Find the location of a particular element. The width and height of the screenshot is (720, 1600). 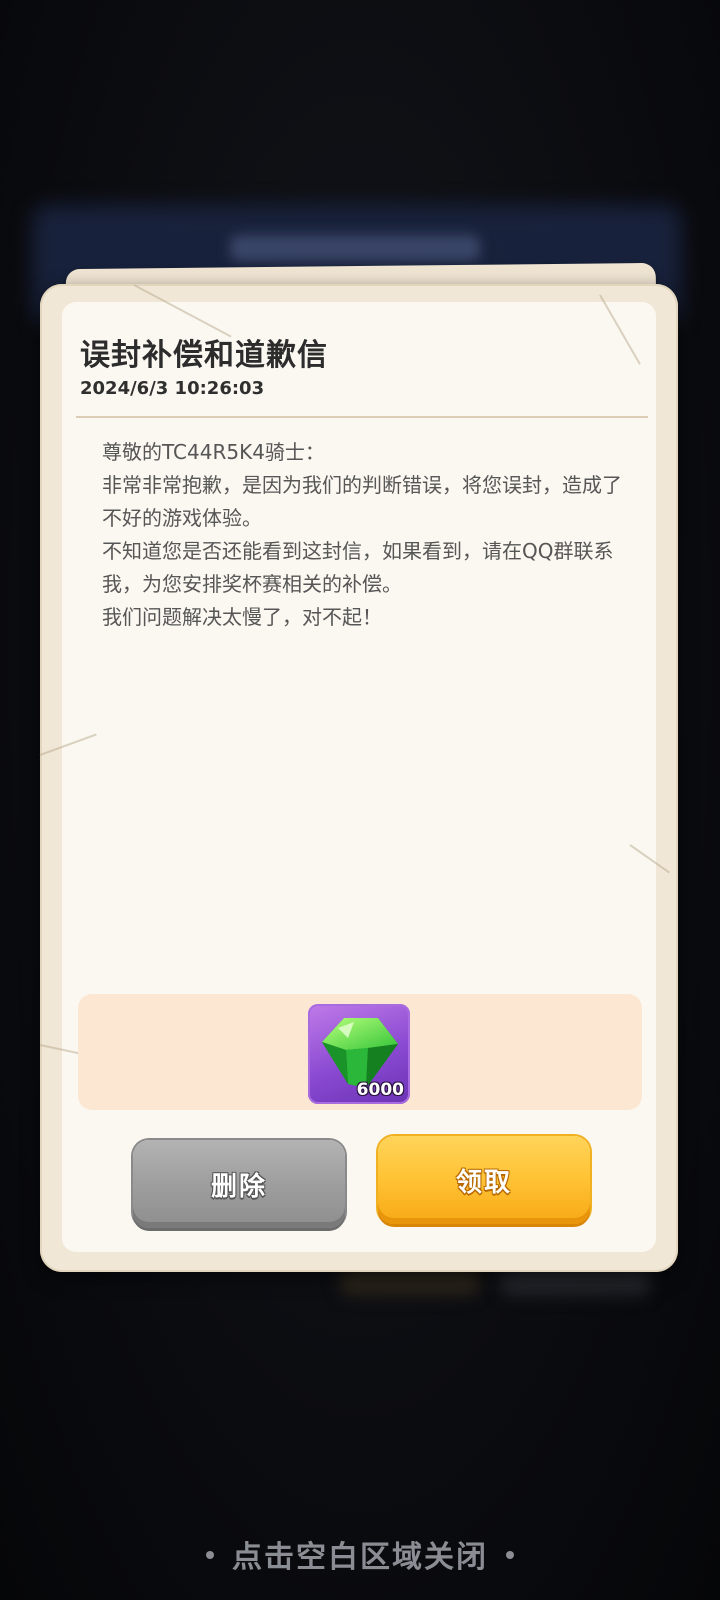

mail-date: 2024/6/3 10:26:03 is located at coordinates (172, 388).